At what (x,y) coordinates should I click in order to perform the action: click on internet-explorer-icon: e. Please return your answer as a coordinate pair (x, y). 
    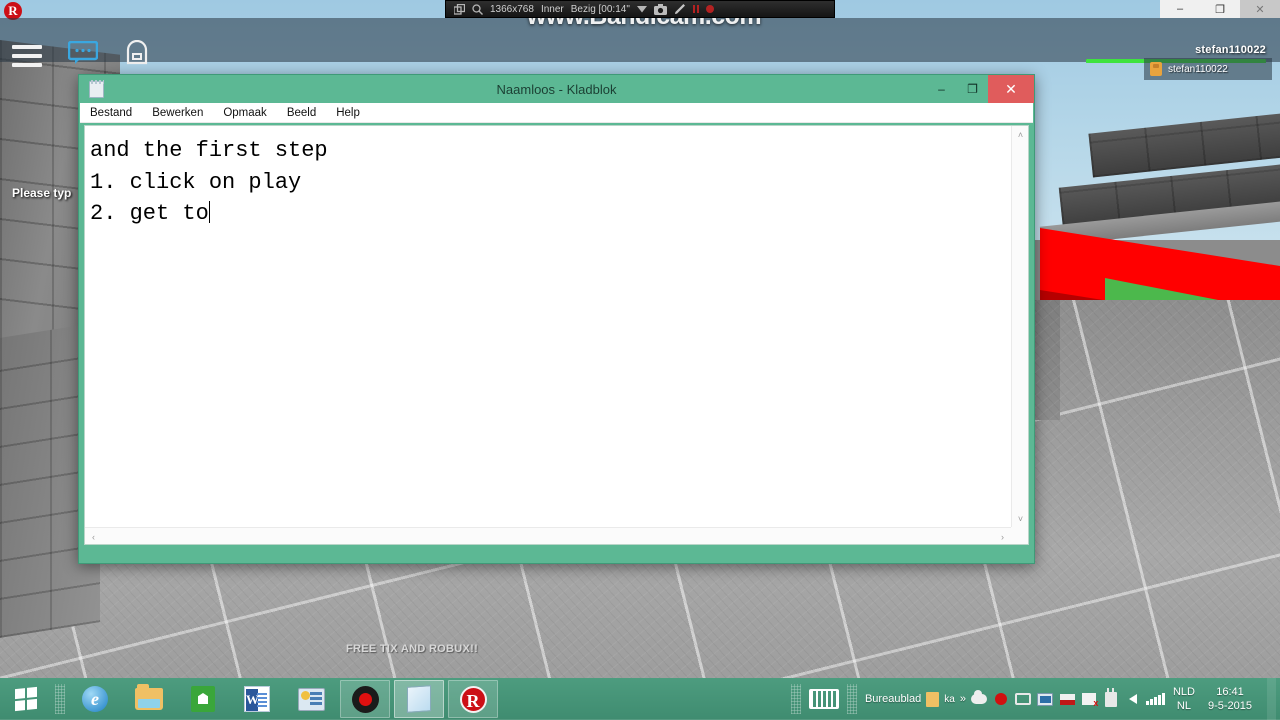
    Looking at the image, I should click on (95, 699).